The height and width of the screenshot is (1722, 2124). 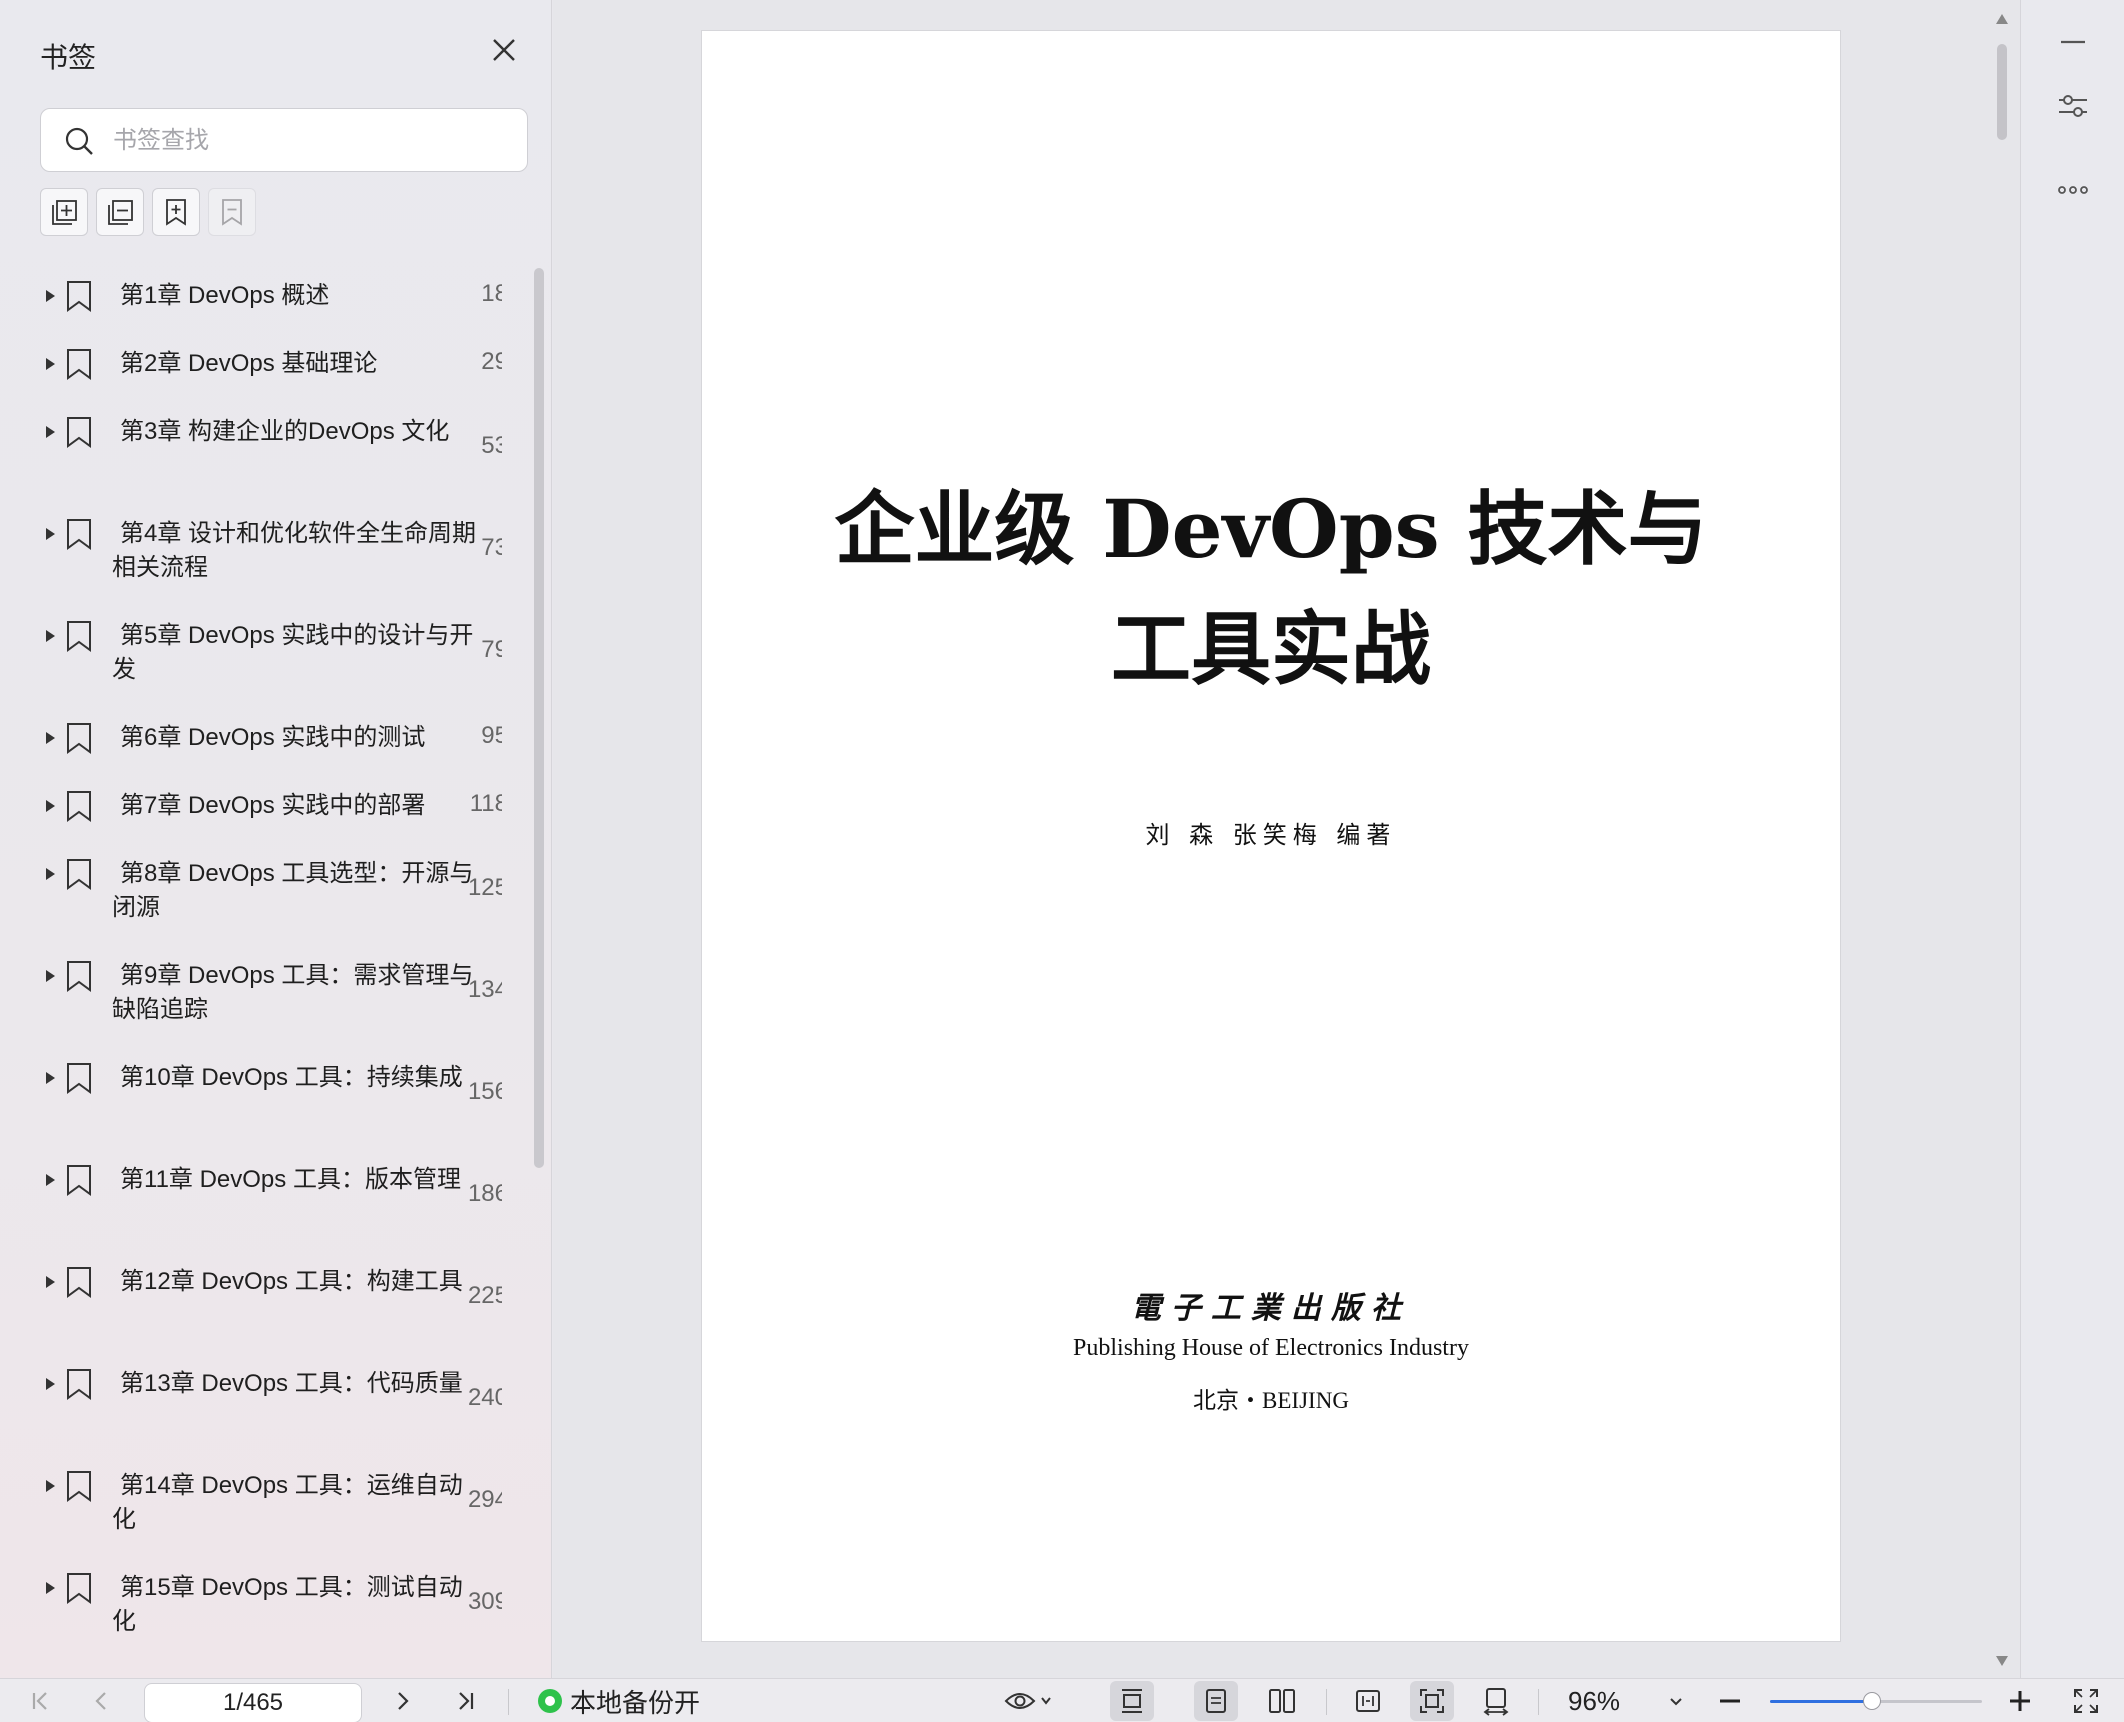 I want to click on fullscreen-button, so click(x=2086, y=1700).